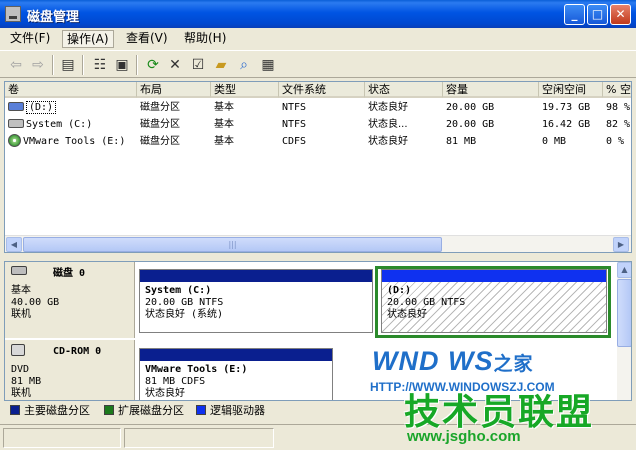  What do you see at coordinates (30, 39) in the screenshot?
I see `menu-file: 文件(F)` at bounding box center [30, 39].